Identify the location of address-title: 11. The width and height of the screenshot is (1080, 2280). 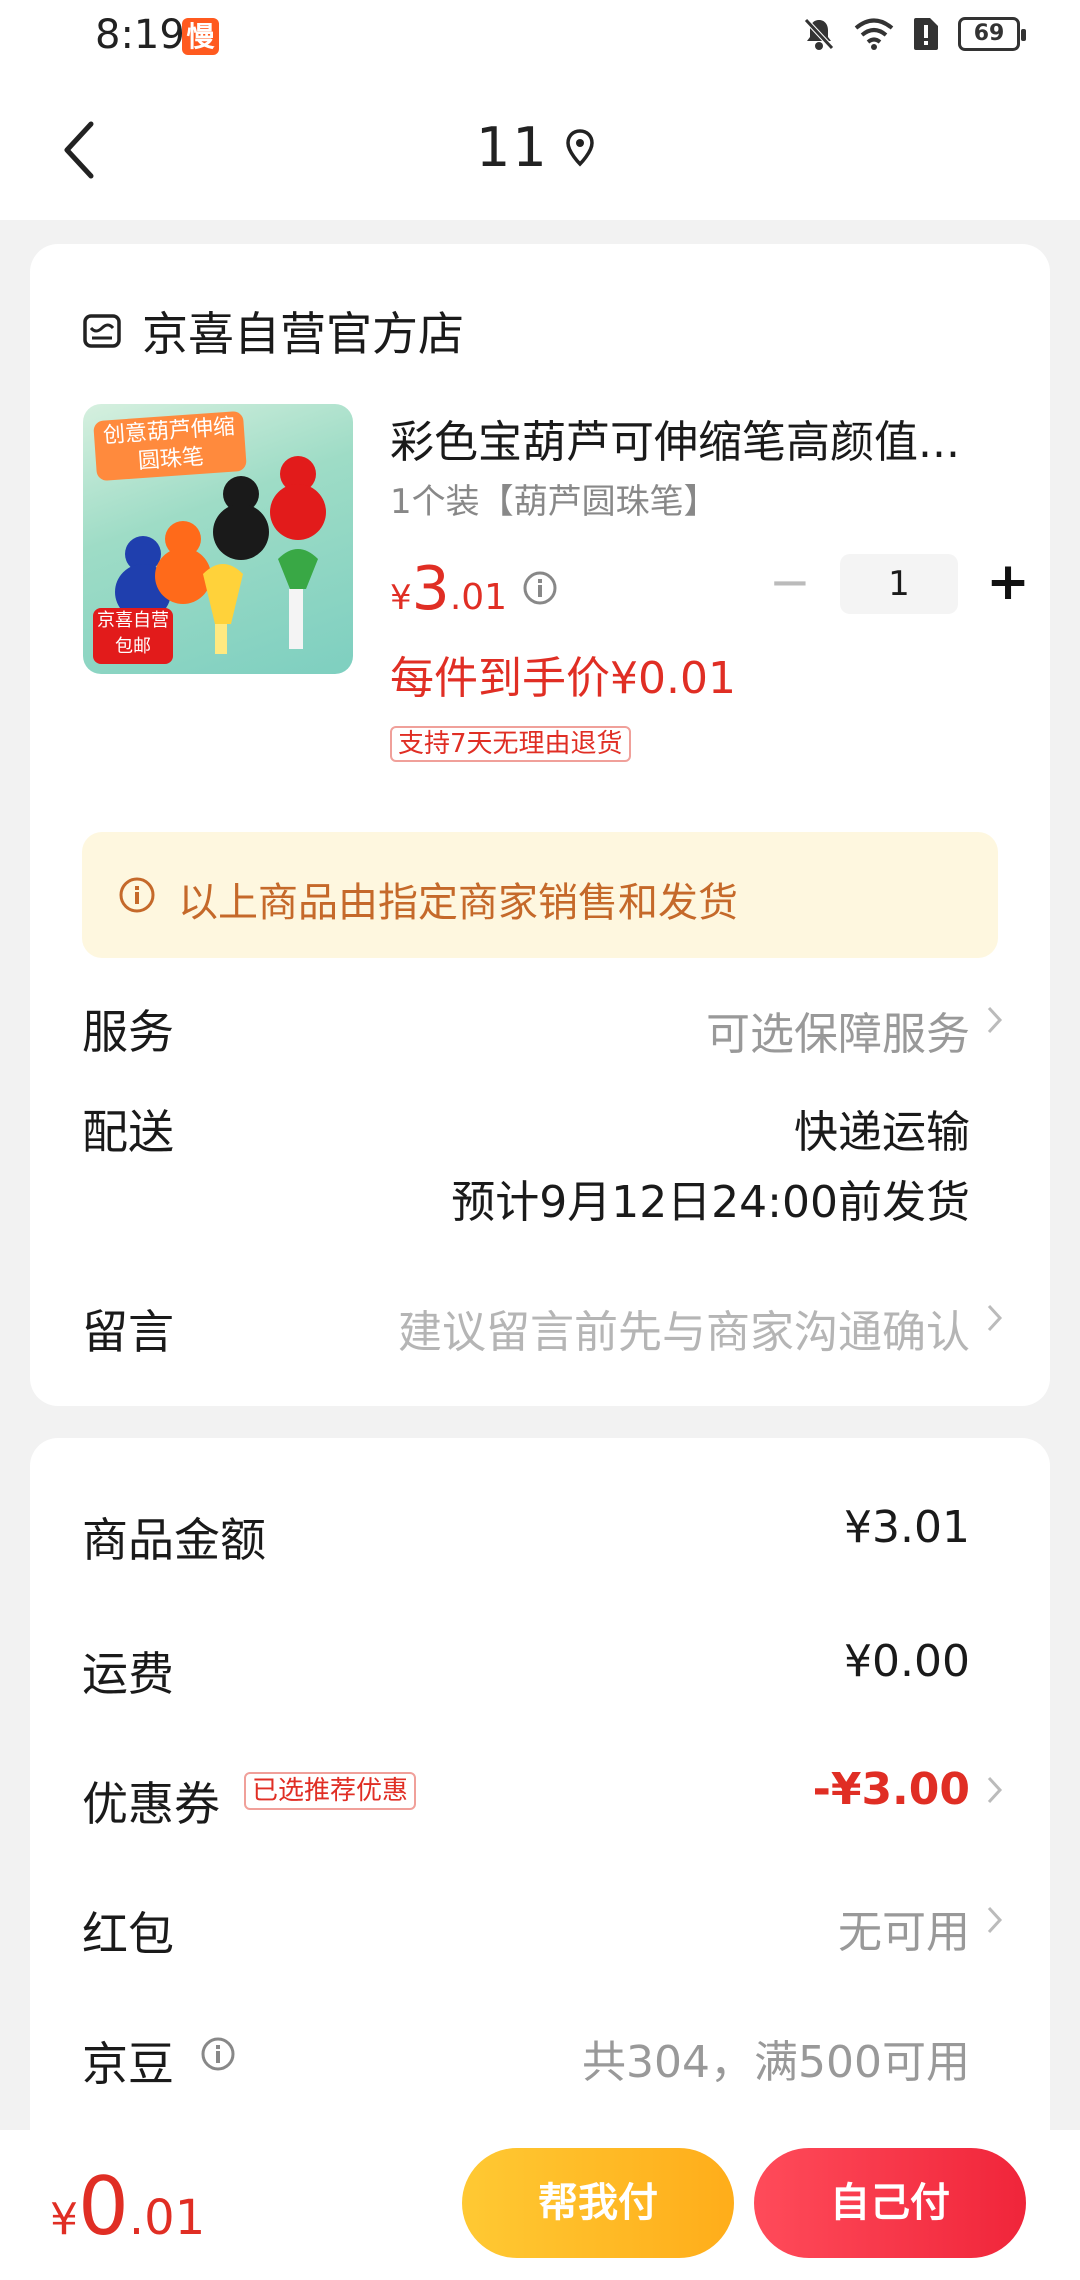
(512, 147).